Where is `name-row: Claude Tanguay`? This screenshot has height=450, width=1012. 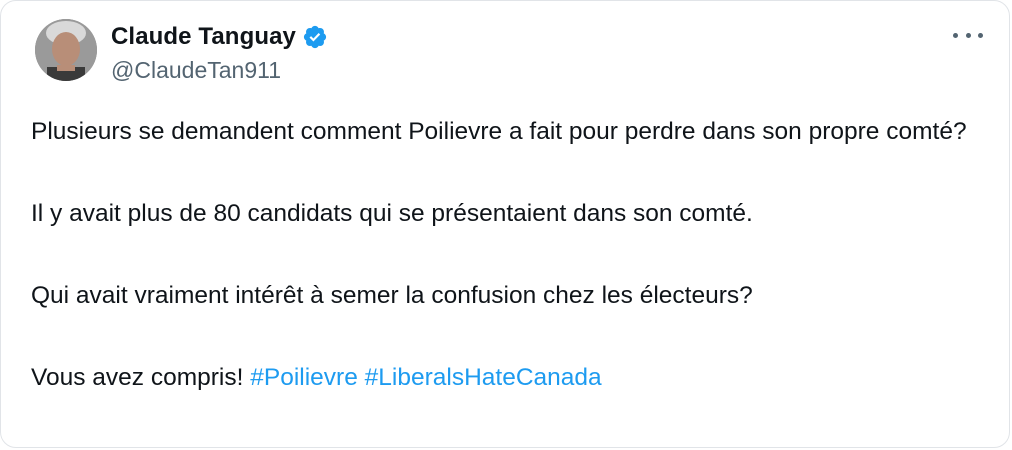 name-row: Claude Tanguay is located at coordinates (219, 37).